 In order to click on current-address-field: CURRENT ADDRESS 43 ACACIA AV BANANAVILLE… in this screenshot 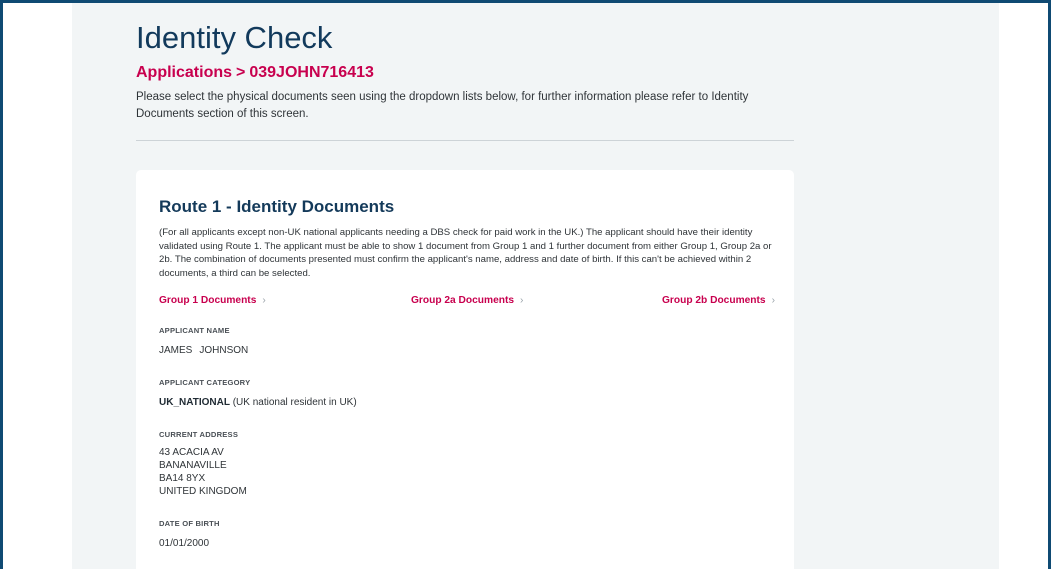, I will do `click(466, 464)`.